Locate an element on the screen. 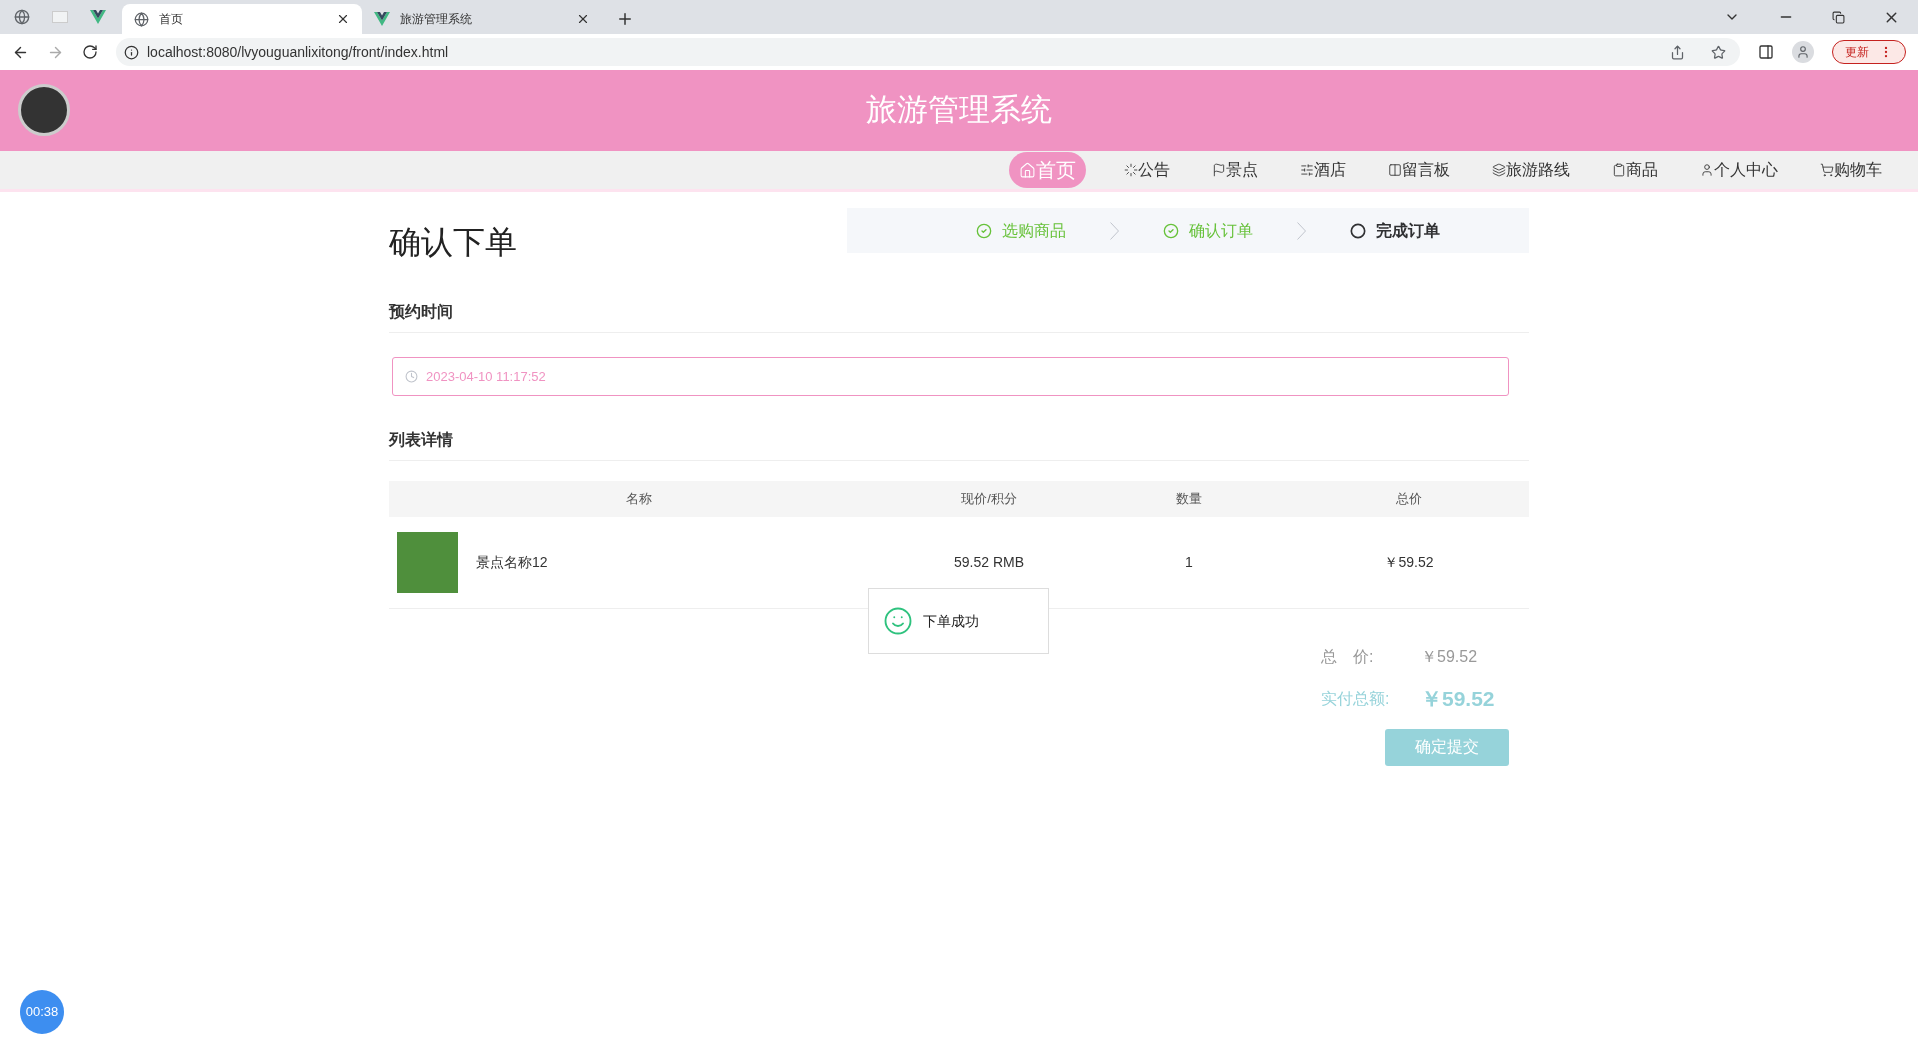 The height and width of the screenshot is (1044, 1918). sliders-icon is located at coordinates (1307, 170).